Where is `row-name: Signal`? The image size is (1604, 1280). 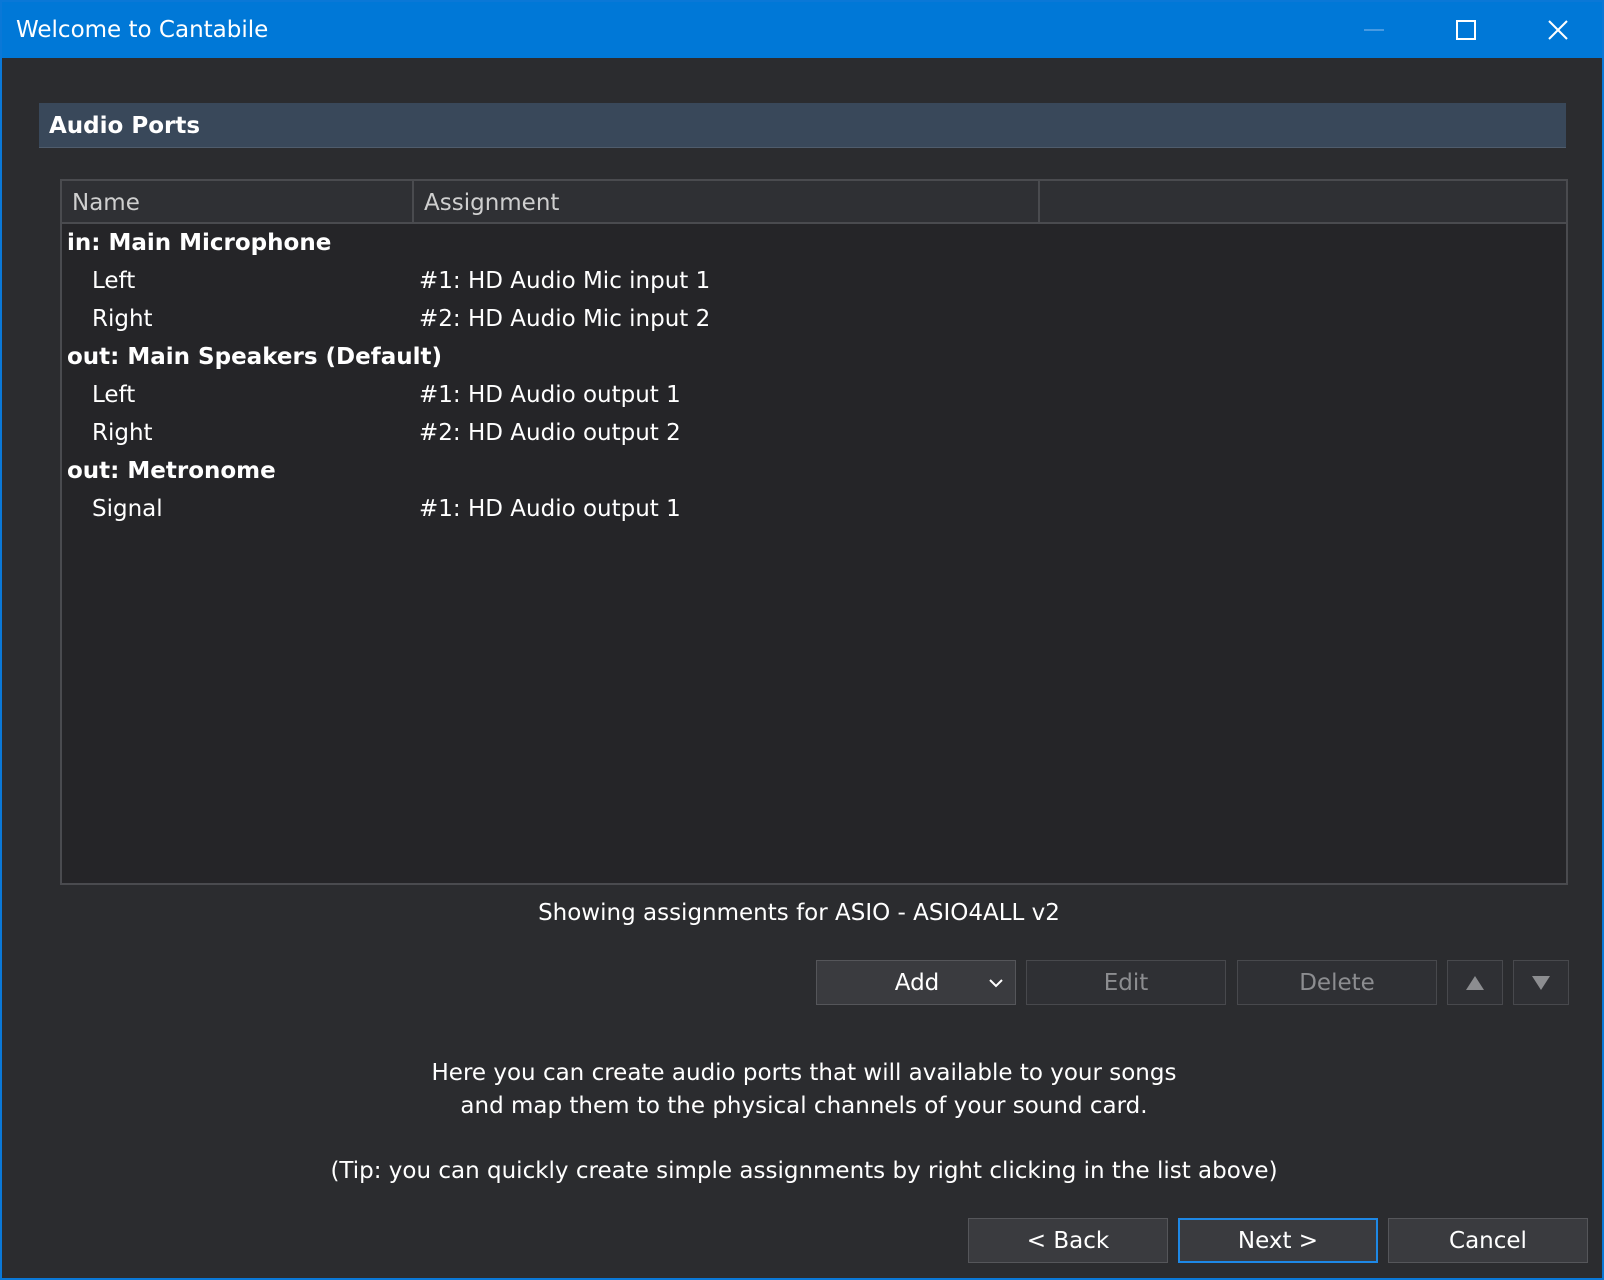 row-name: Signal is located at coordinates (127, 509).